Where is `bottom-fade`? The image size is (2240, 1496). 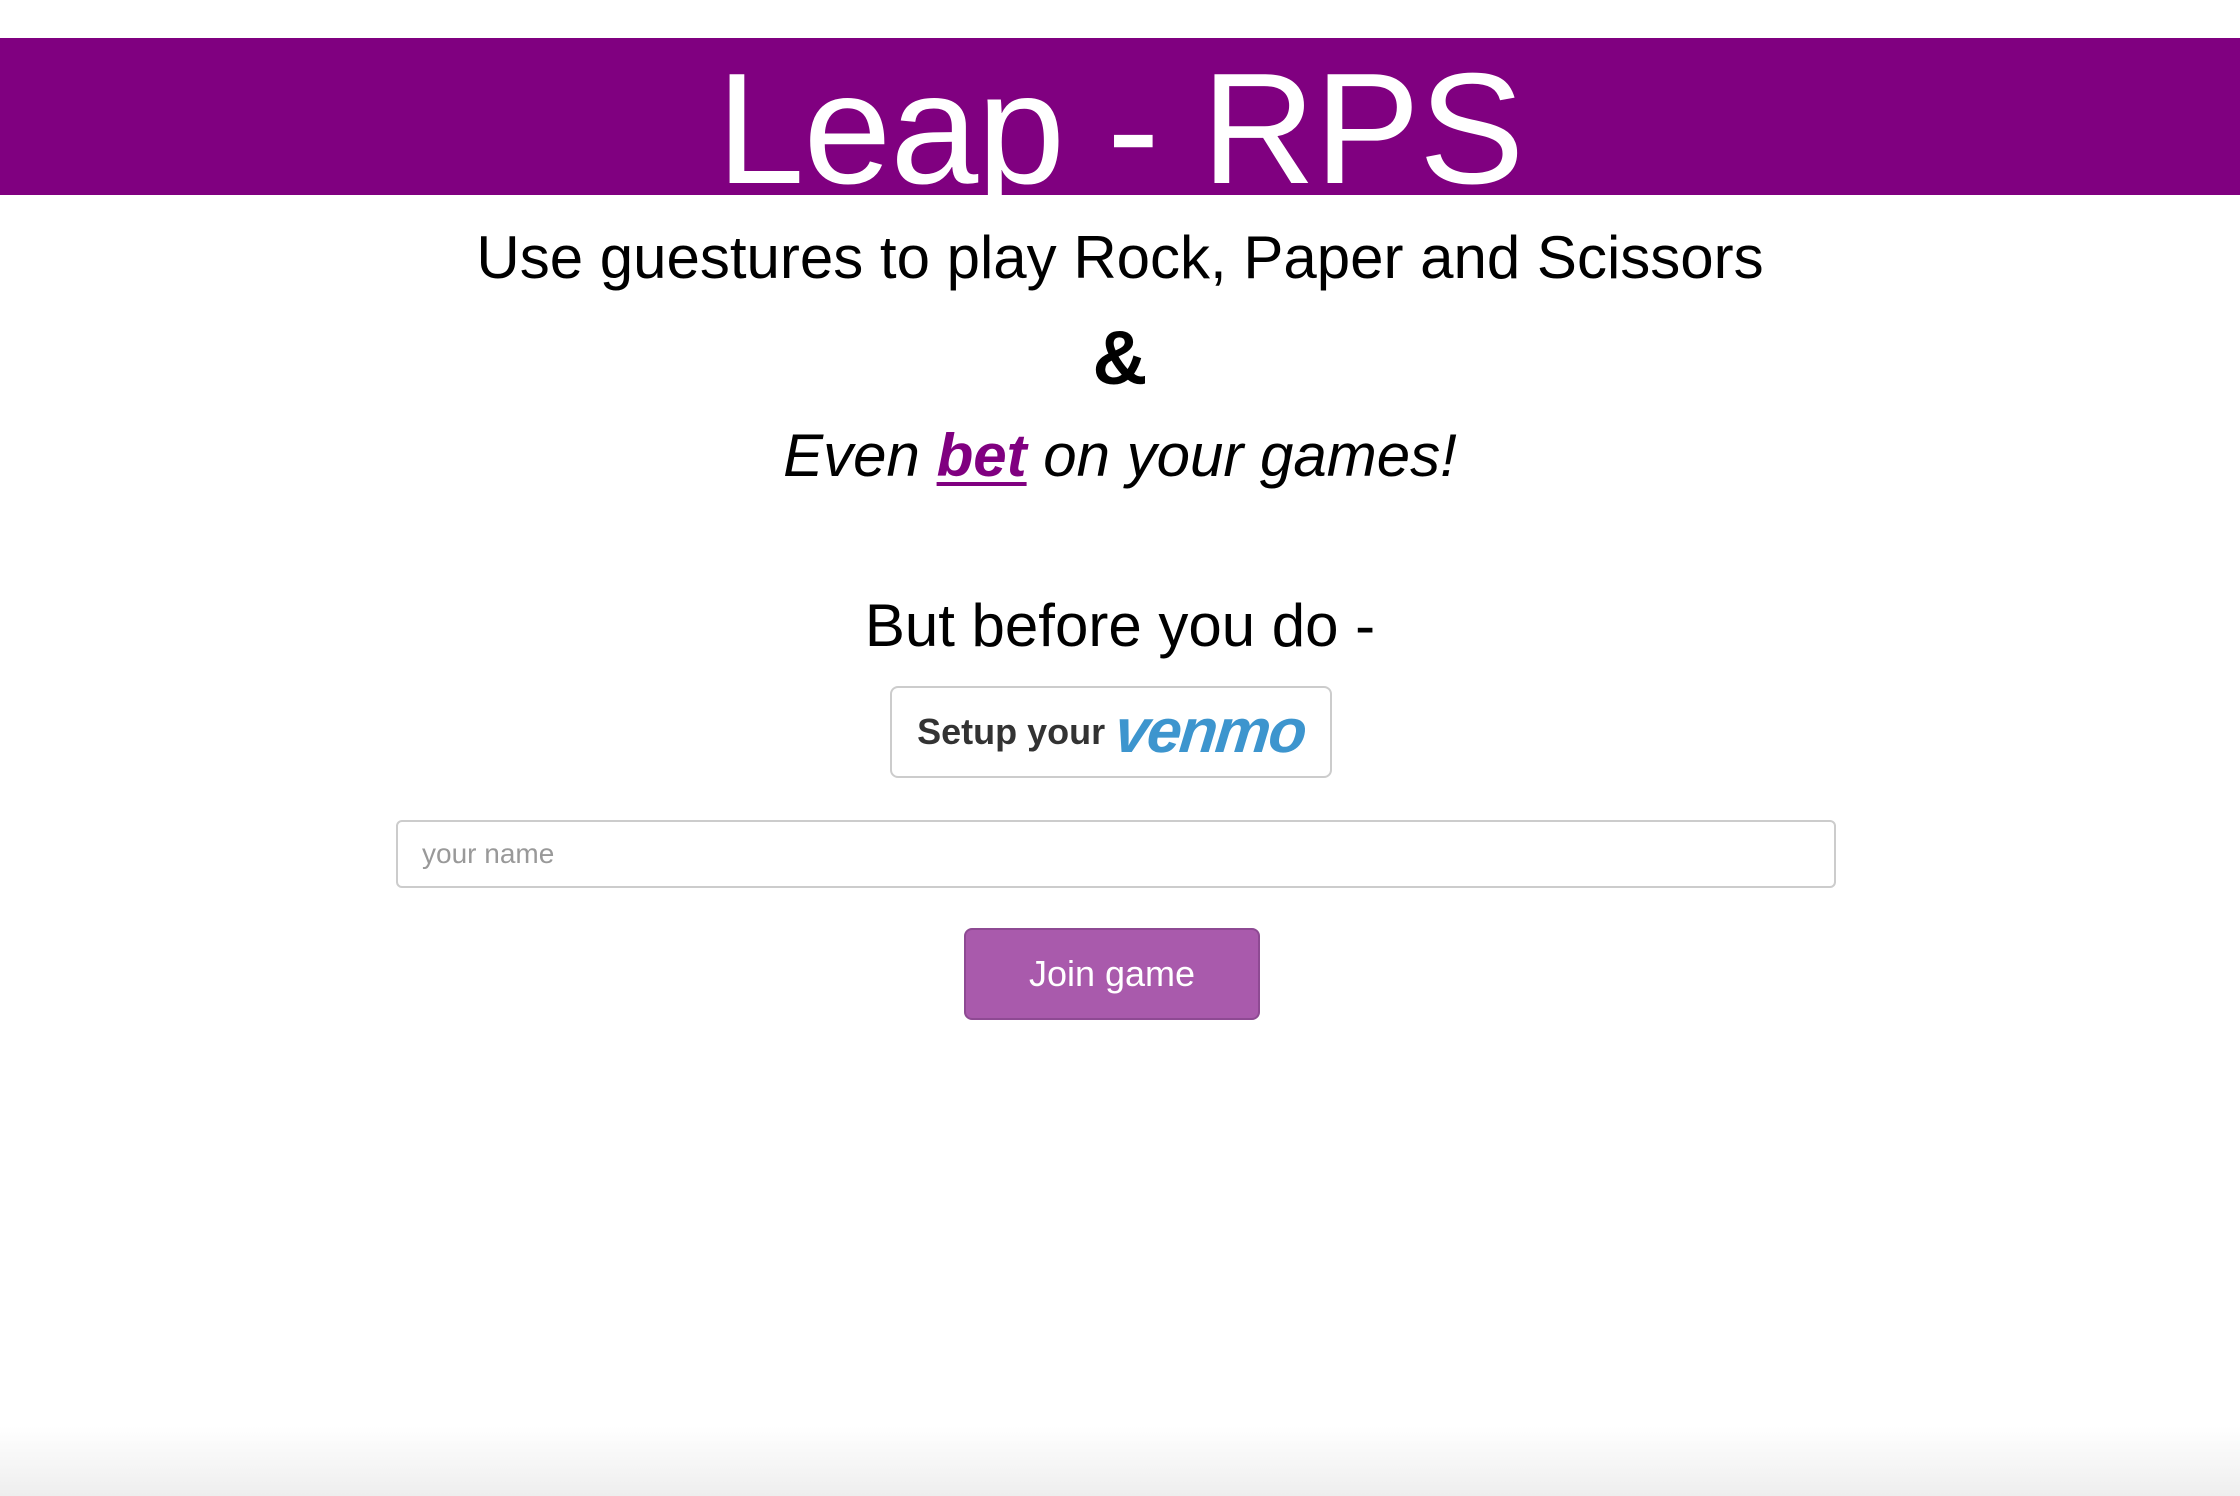 bottom-fade is located at coordinates (1120, 1461).